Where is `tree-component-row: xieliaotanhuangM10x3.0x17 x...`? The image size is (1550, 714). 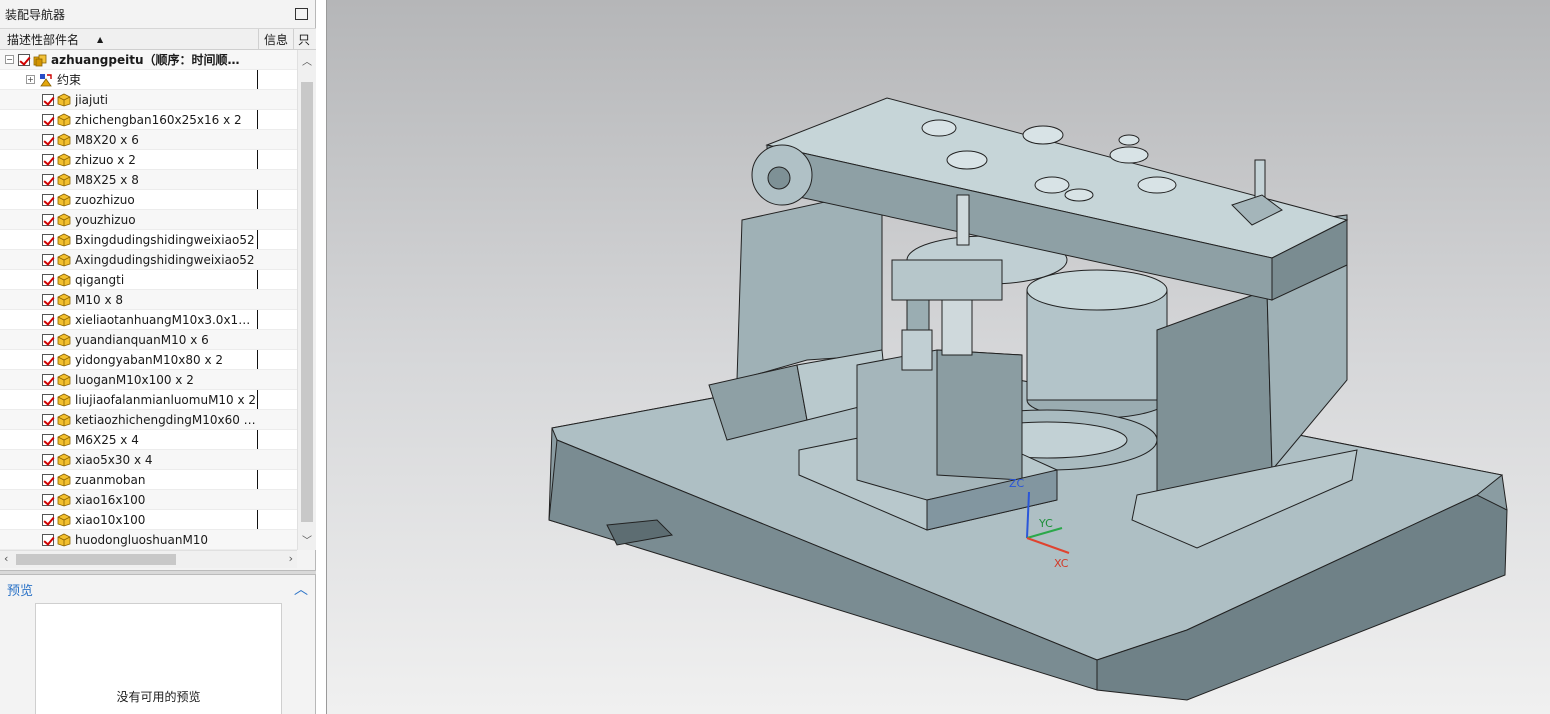 tree-component-row: xieliaotanhuangM10x3.0x17 x... is located at coordinates (148, 320).